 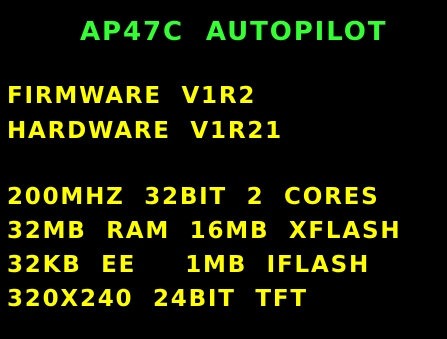 I want to click on cpu-spec: 200MHZ 32BIT 2 CORES, so click(x=193, y=197).